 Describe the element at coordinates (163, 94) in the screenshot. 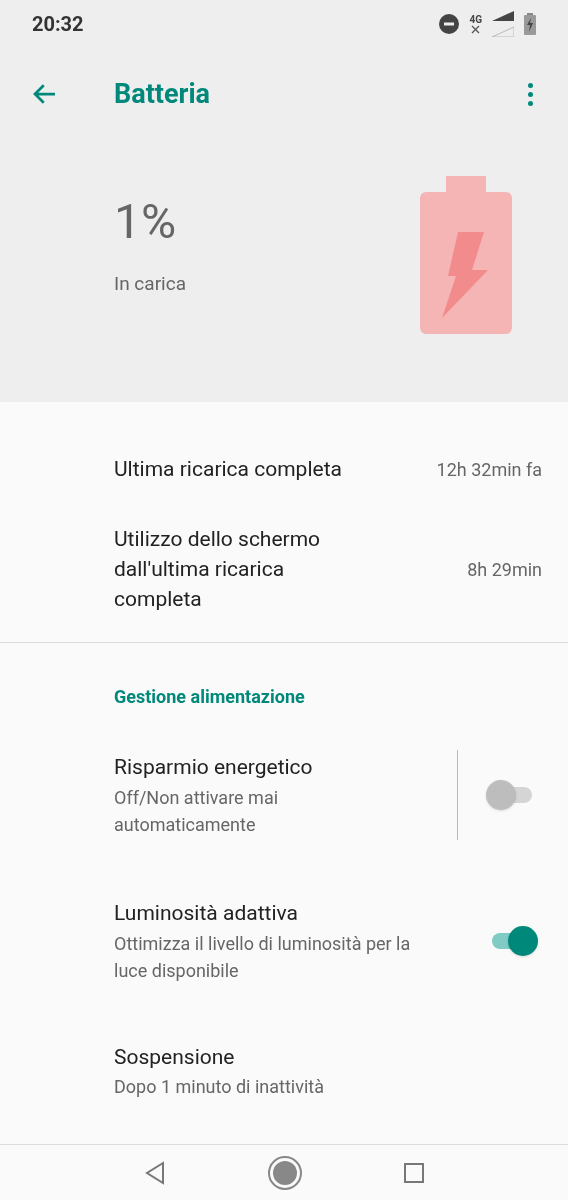

I see `toolbar-title: Batteria` at that location.